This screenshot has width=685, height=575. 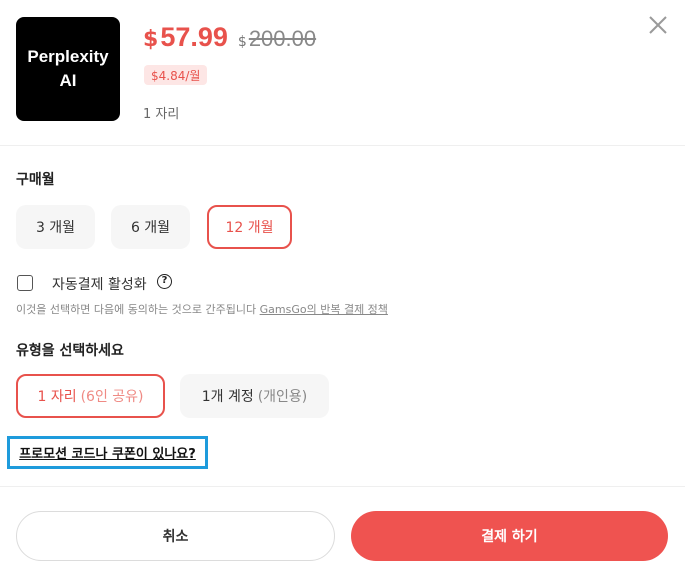 I want to click on logo-line-2: AI, so click(x=68, y=80).